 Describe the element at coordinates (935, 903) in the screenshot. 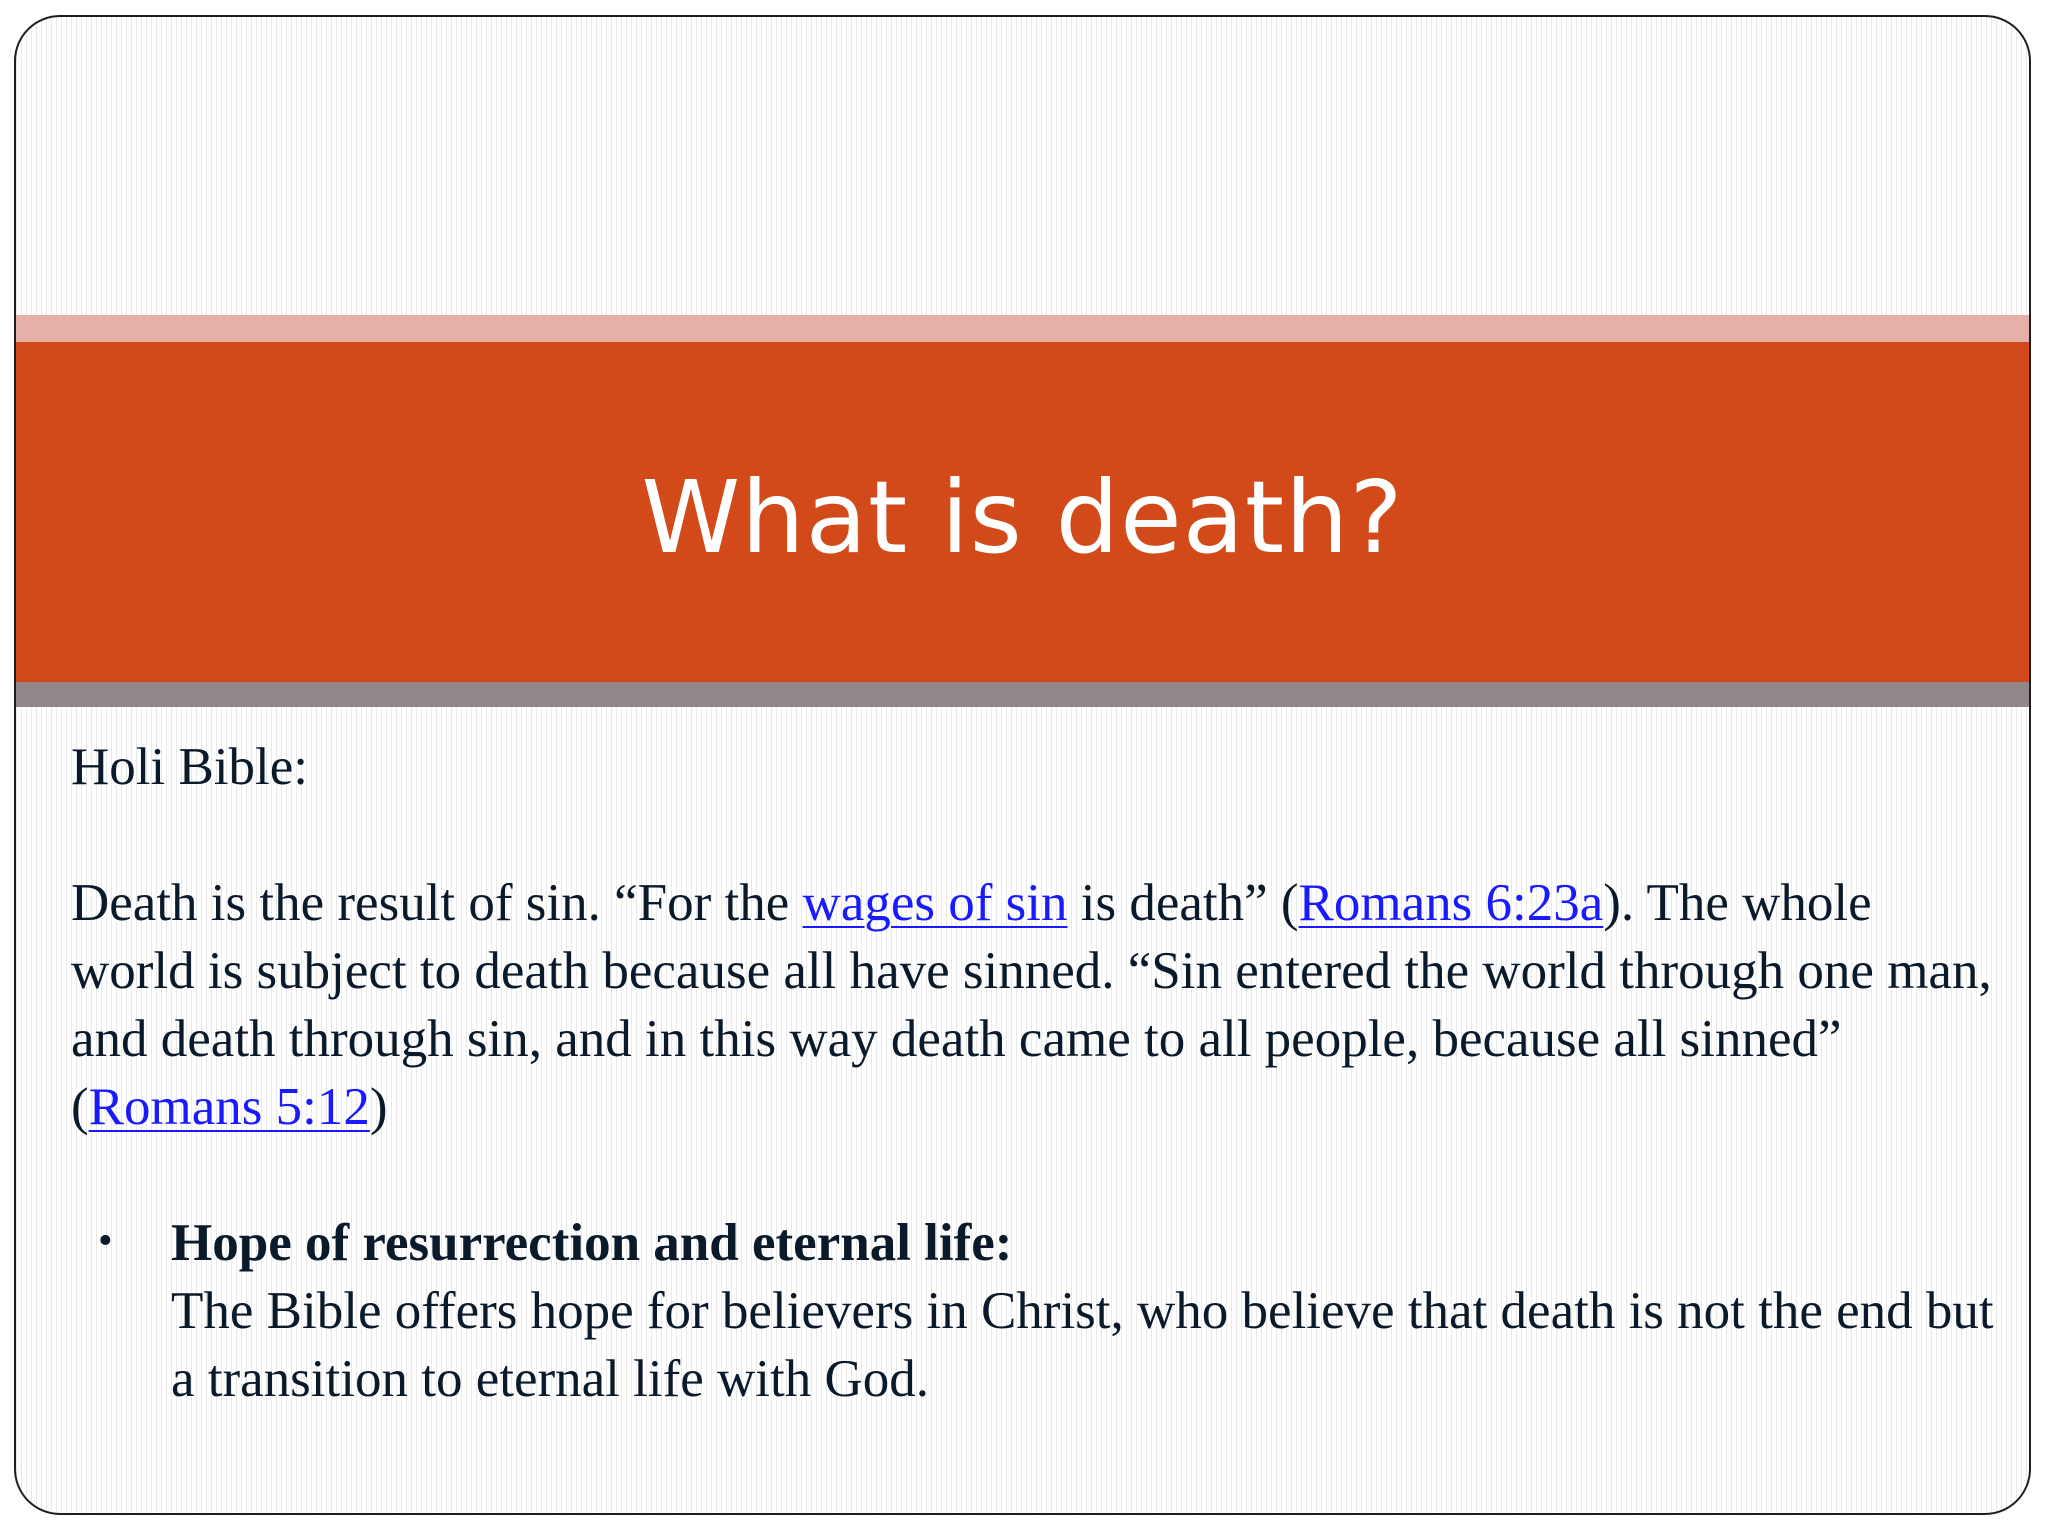

I see `wages-of-sin-link: wages of sin` at that location.